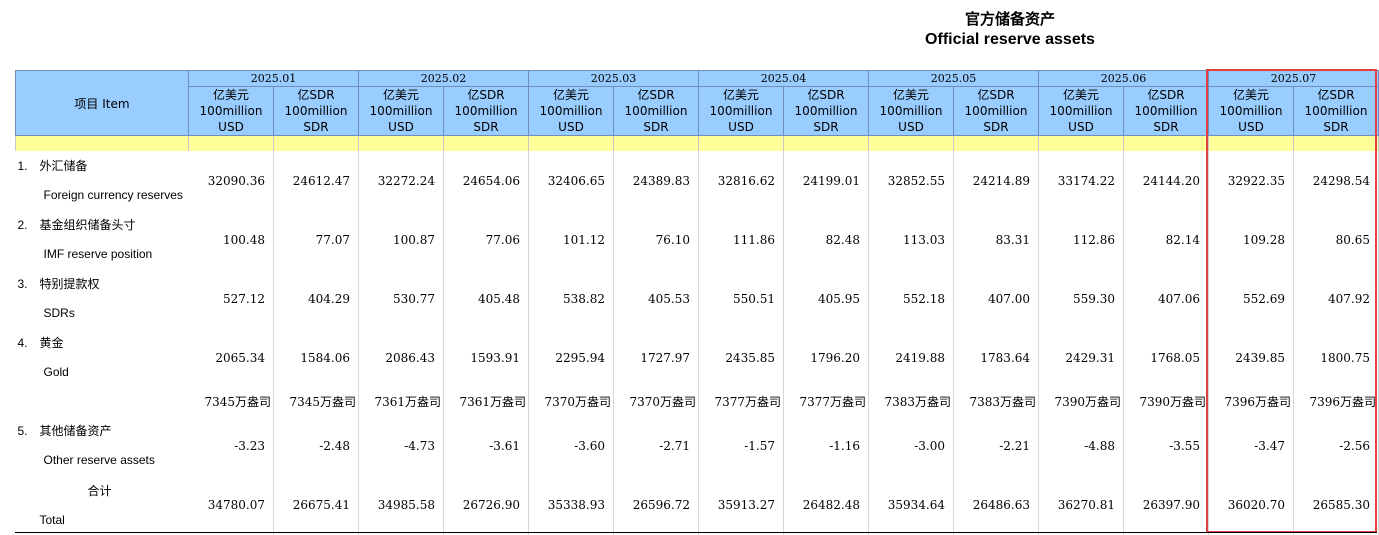  Describe the element at coordinates (231, 445) in the screenshot. I see `value-cell: -3.23` at that location.